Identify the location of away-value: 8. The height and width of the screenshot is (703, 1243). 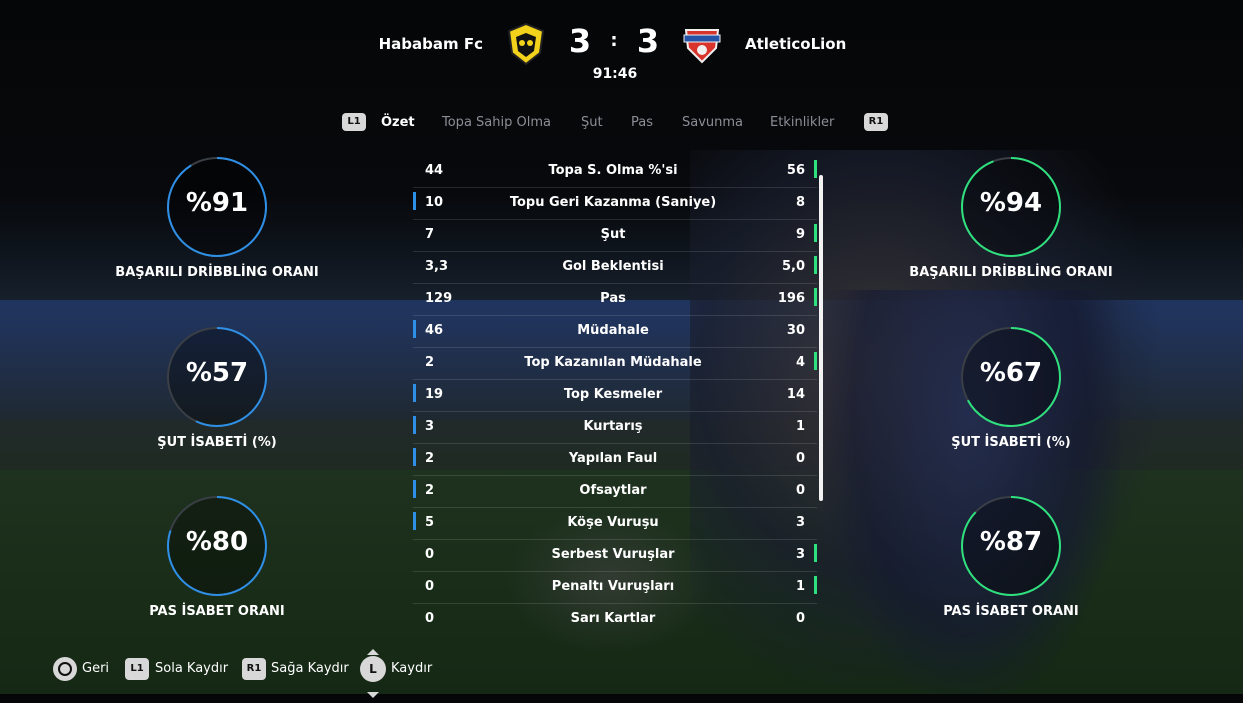
(800, 202).